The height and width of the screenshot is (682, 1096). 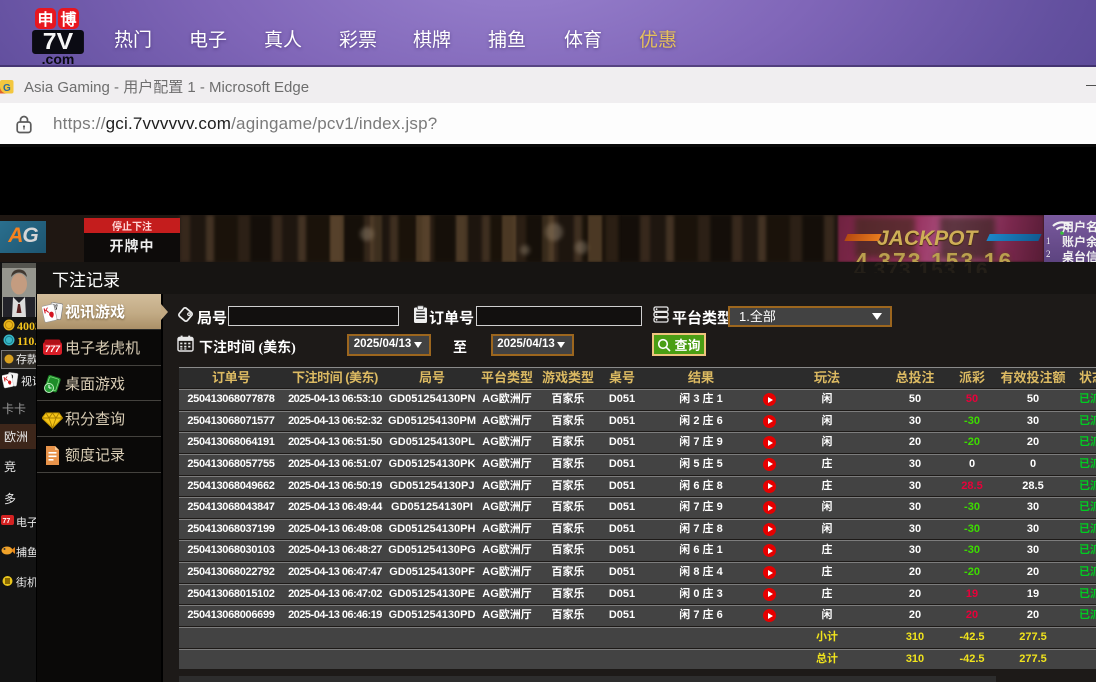 What do you see at coordinates (53, 349) in the screenshot?
I see `svg-text: 777` at bounding box center [53, 349].